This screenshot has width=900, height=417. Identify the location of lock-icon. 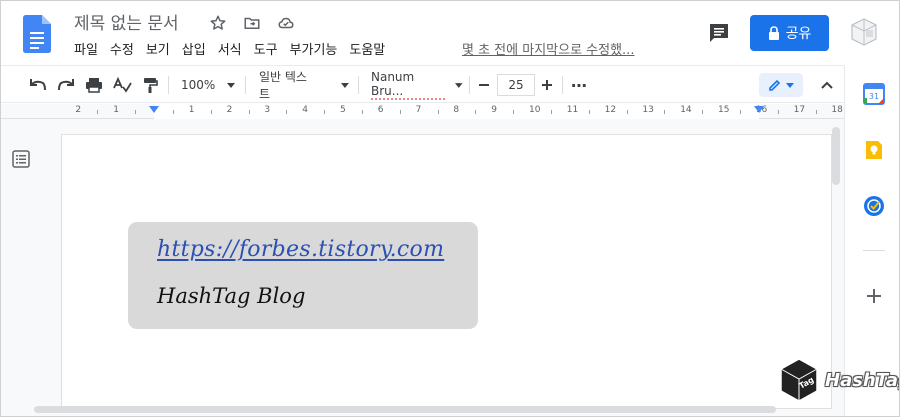
(773, 33).